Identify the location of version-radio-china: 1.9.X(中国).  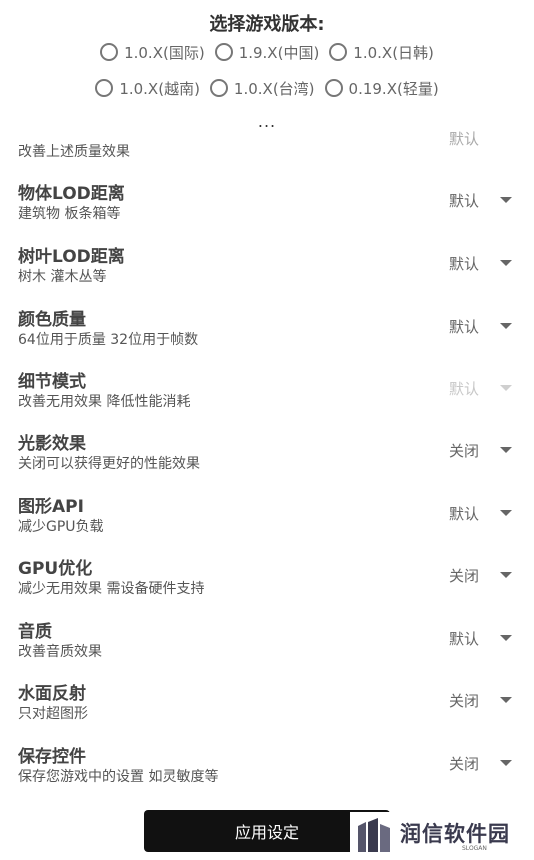
(267, 52).